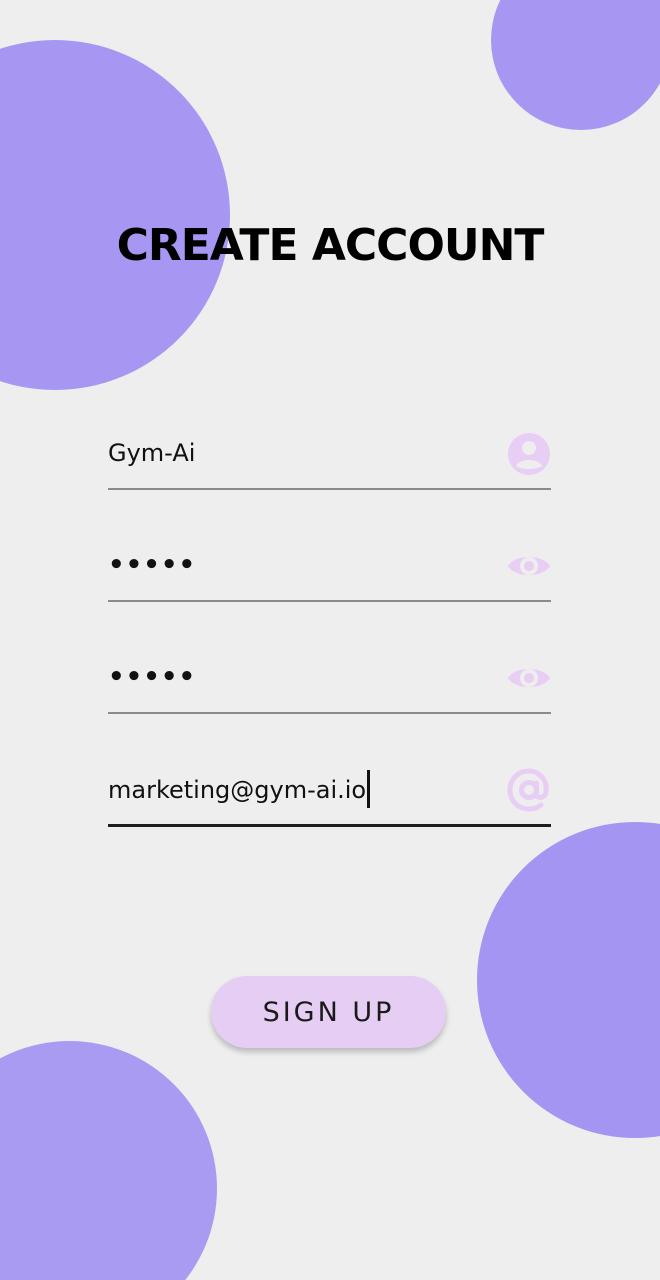  What do you see at coordinates (330, 245) in the screenshot?
I see `page-title: CREATE ACCOUNT` at bounding box center [330, 245].